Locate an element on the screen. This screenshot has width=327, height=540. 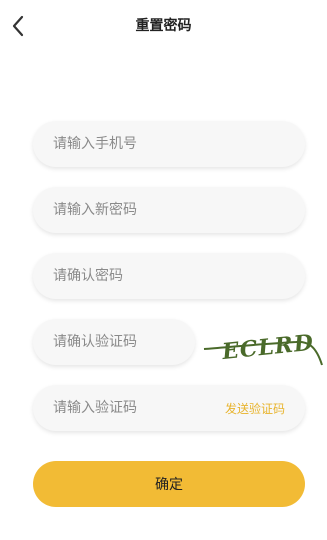
nav-bar: 重置密码 is located at coordinates (163, 26).